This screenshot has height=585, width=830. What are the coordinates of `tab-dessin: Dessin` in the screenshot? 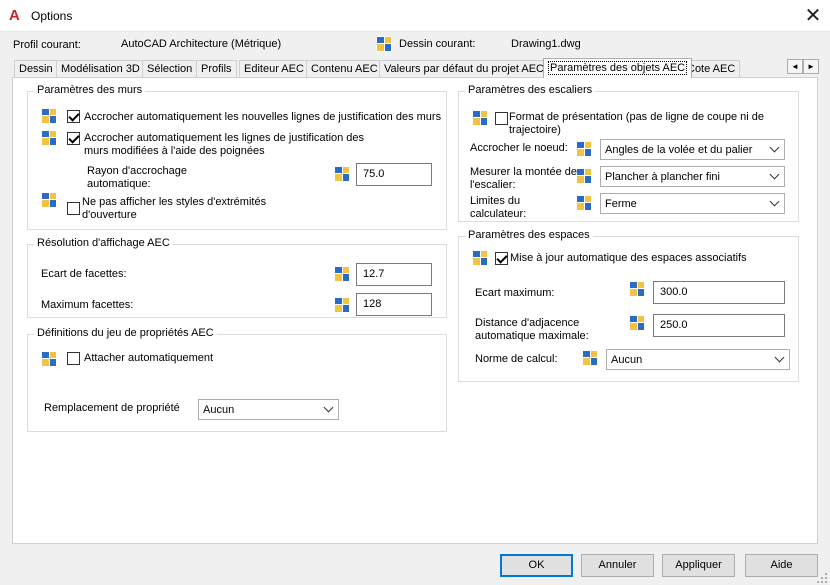 It's located at (36, 68).